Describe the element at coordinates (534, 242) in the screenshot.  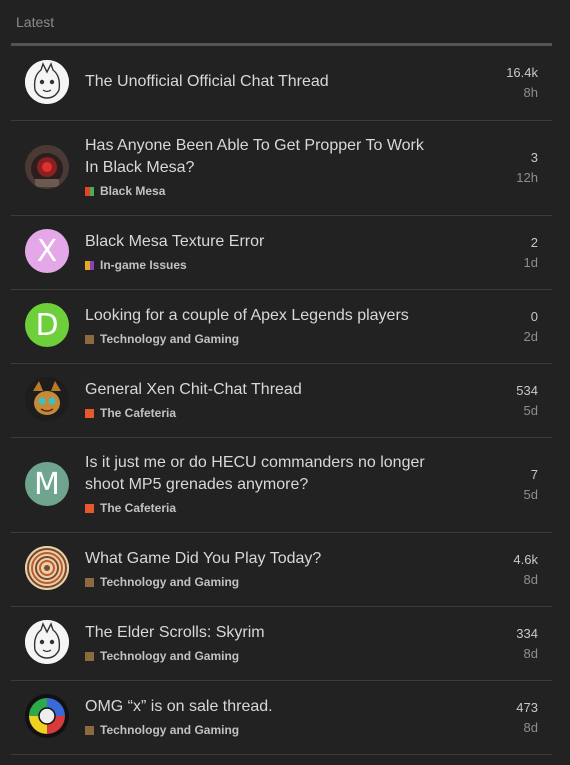
I see `reply-count: 2` at that location.